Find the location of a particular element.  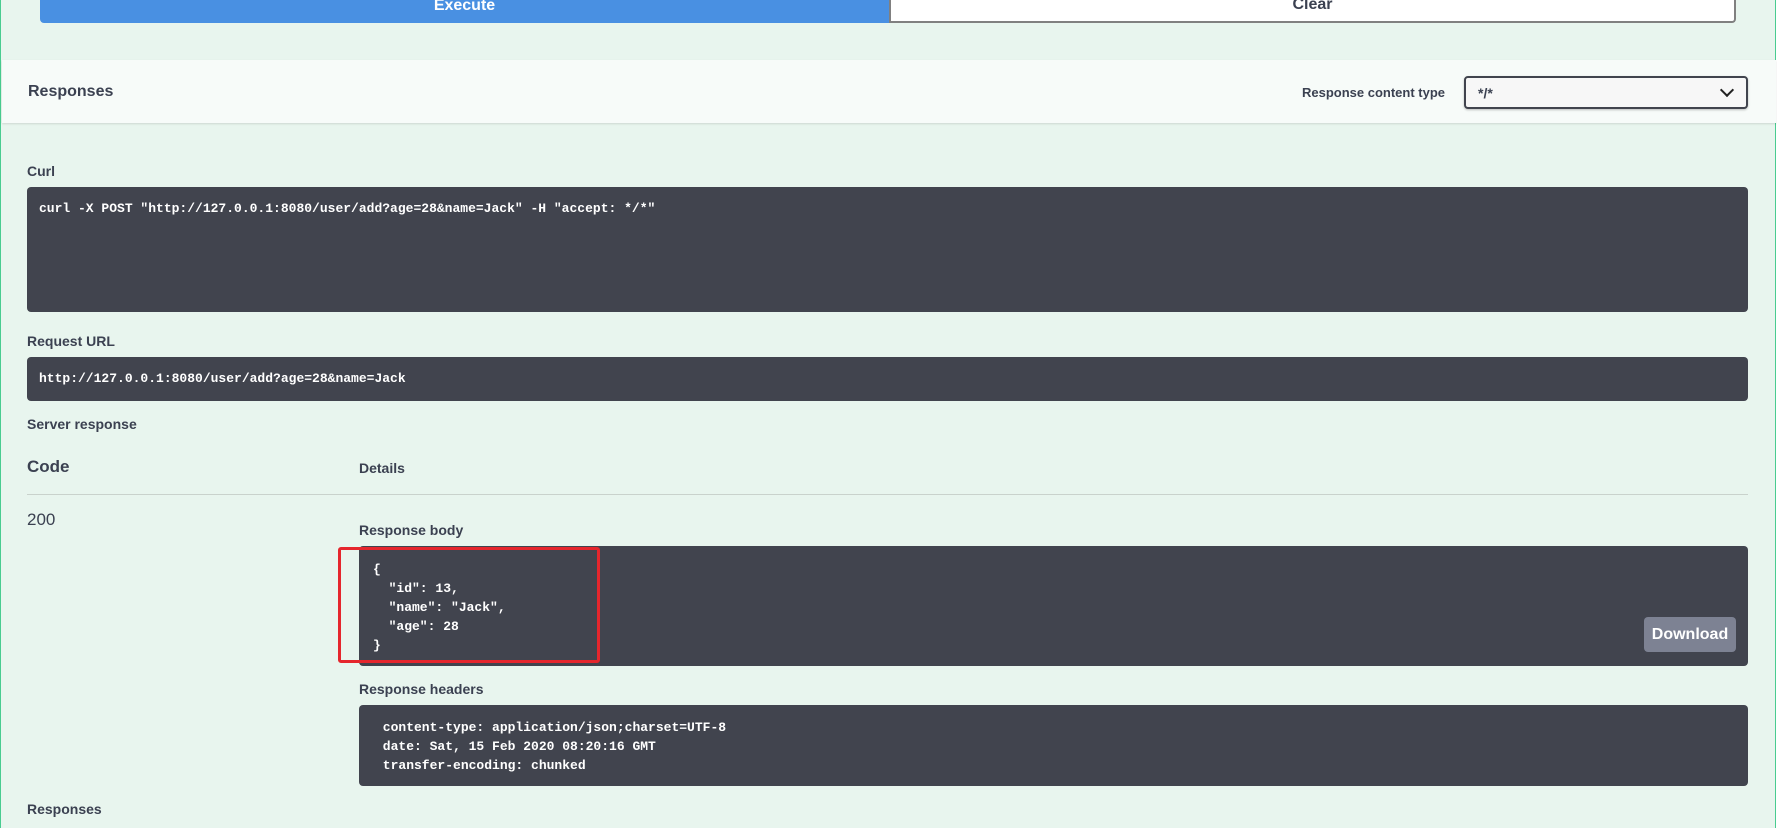

responses-title: Responses is located at coordinates (71, 91).